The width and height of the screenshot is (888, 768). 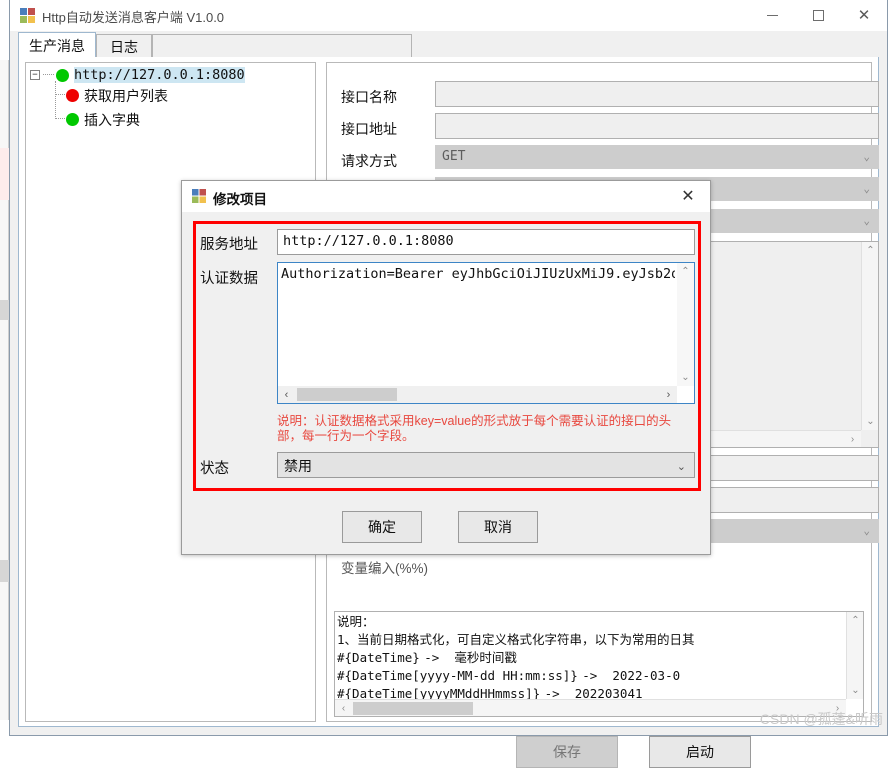 I want to click on help-line-left: #{DateTime[yyyy-MM-dd HH:mm:ss]}, so click(x=457, y=675).